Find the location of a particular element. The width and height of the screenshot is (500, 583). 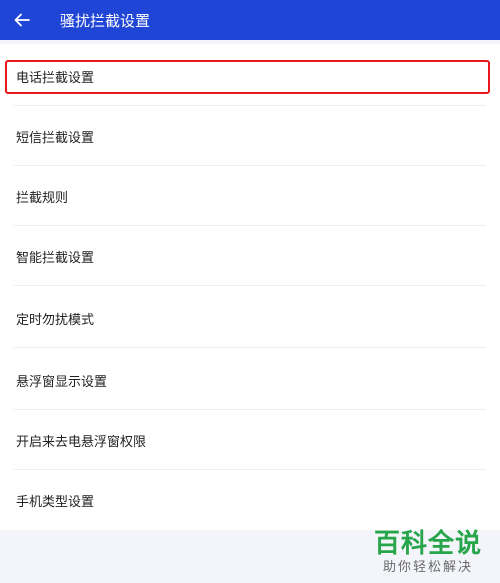

menu-item-label: 开启来去电悬浮窗权限 is located at coordinates (81, 442).